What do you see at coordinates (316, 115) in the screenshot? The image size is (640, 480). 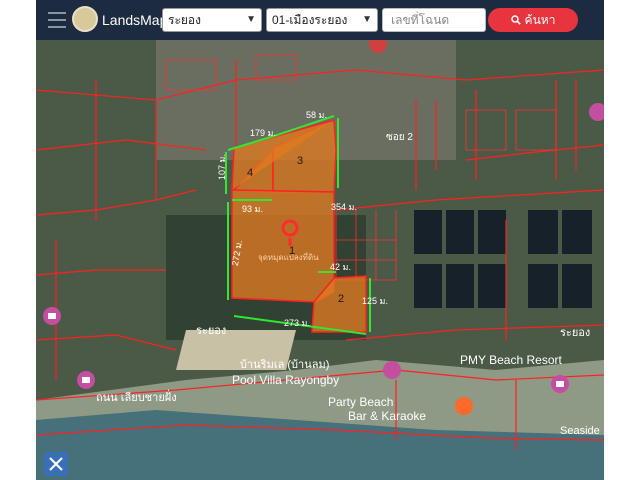 I see `dimension-label: 58 ม.` at bounding box center [316, 115].